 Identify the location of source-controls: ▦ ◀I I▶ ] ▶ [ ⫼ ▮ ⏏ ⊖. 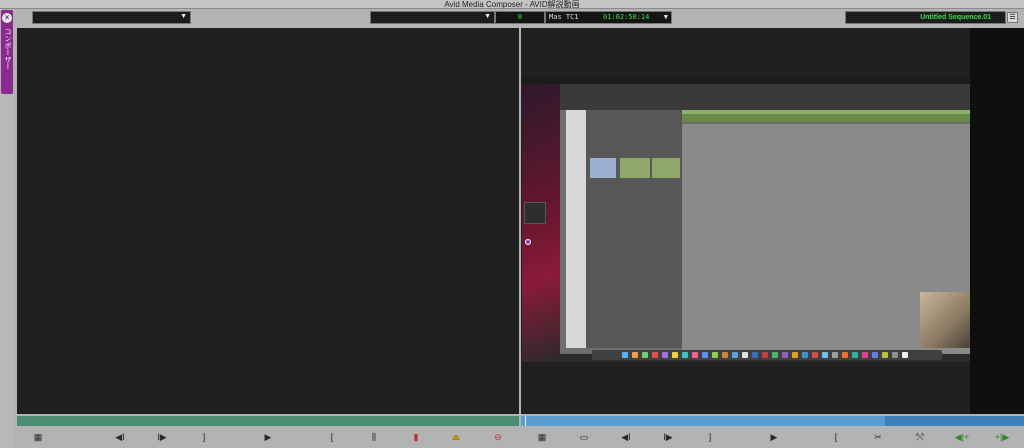
(268, 437).